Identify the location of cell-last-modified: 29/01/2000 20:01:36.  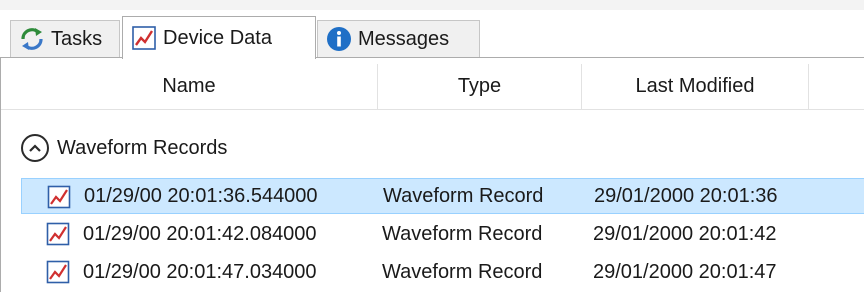
(686, 195).